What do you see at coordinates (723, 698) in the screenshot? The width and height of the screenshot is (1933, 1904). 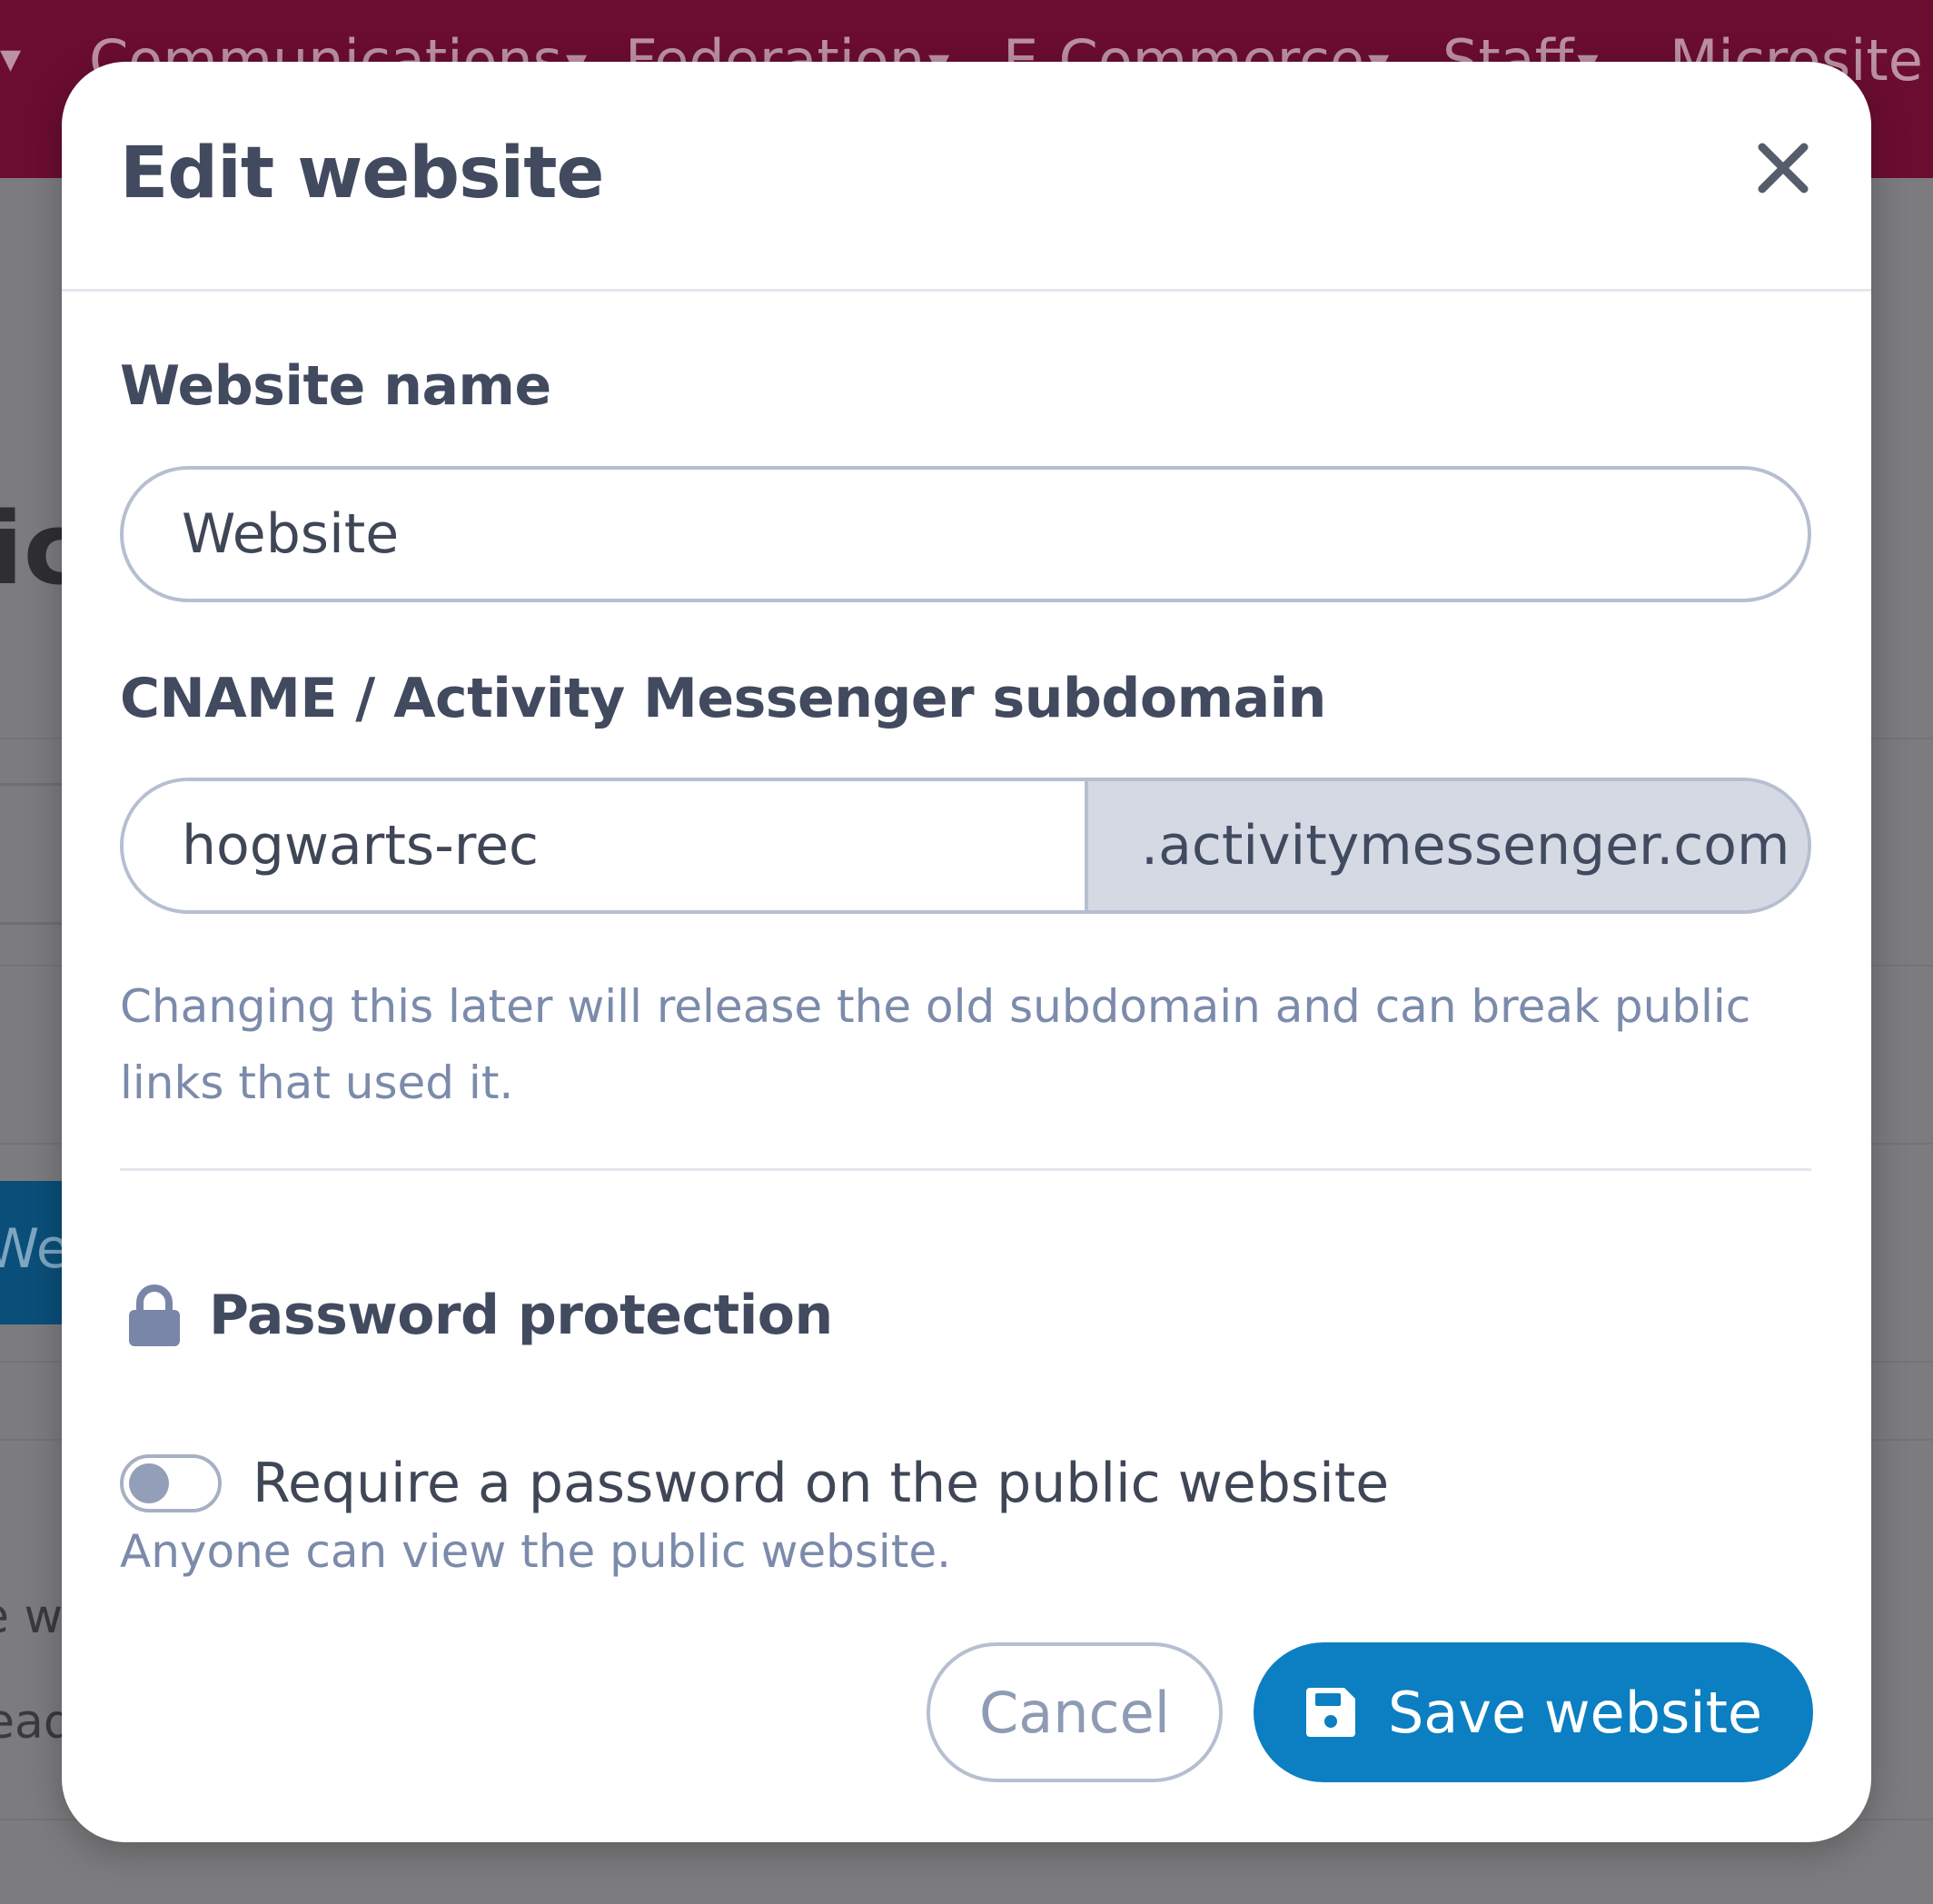 I see `subdomain-label: CNAME / Activity Messenger subdomain` at bounding box center [723, 698].